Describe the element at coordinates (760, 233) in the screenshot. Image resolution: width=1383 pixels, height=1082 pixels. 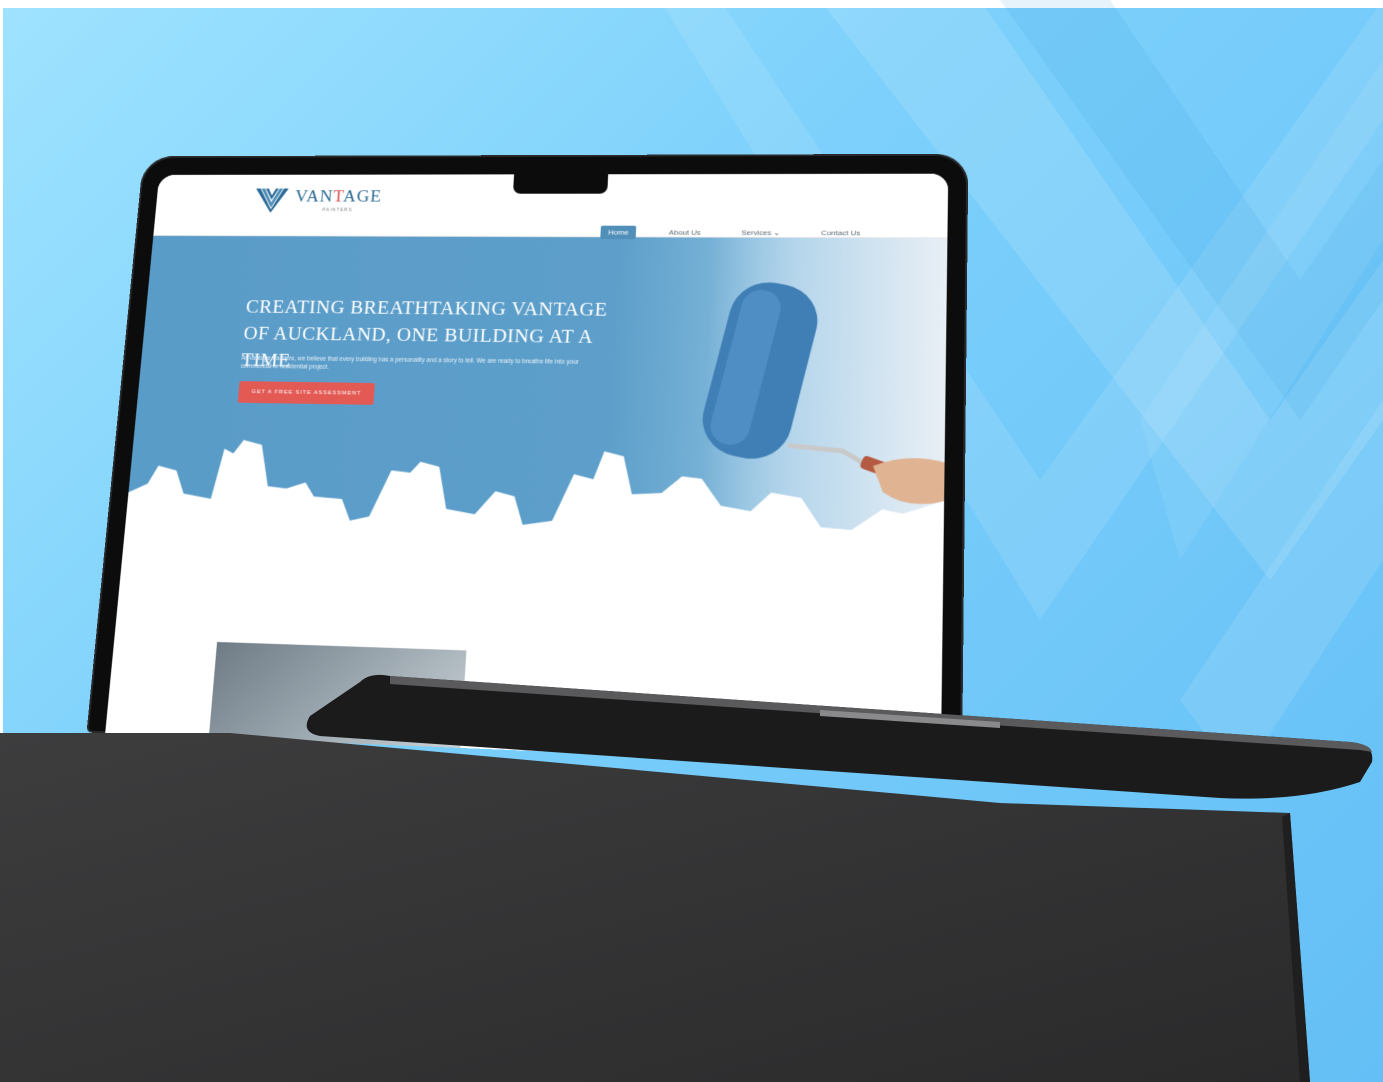
I see `nav-services: Services ⌄` at that location.